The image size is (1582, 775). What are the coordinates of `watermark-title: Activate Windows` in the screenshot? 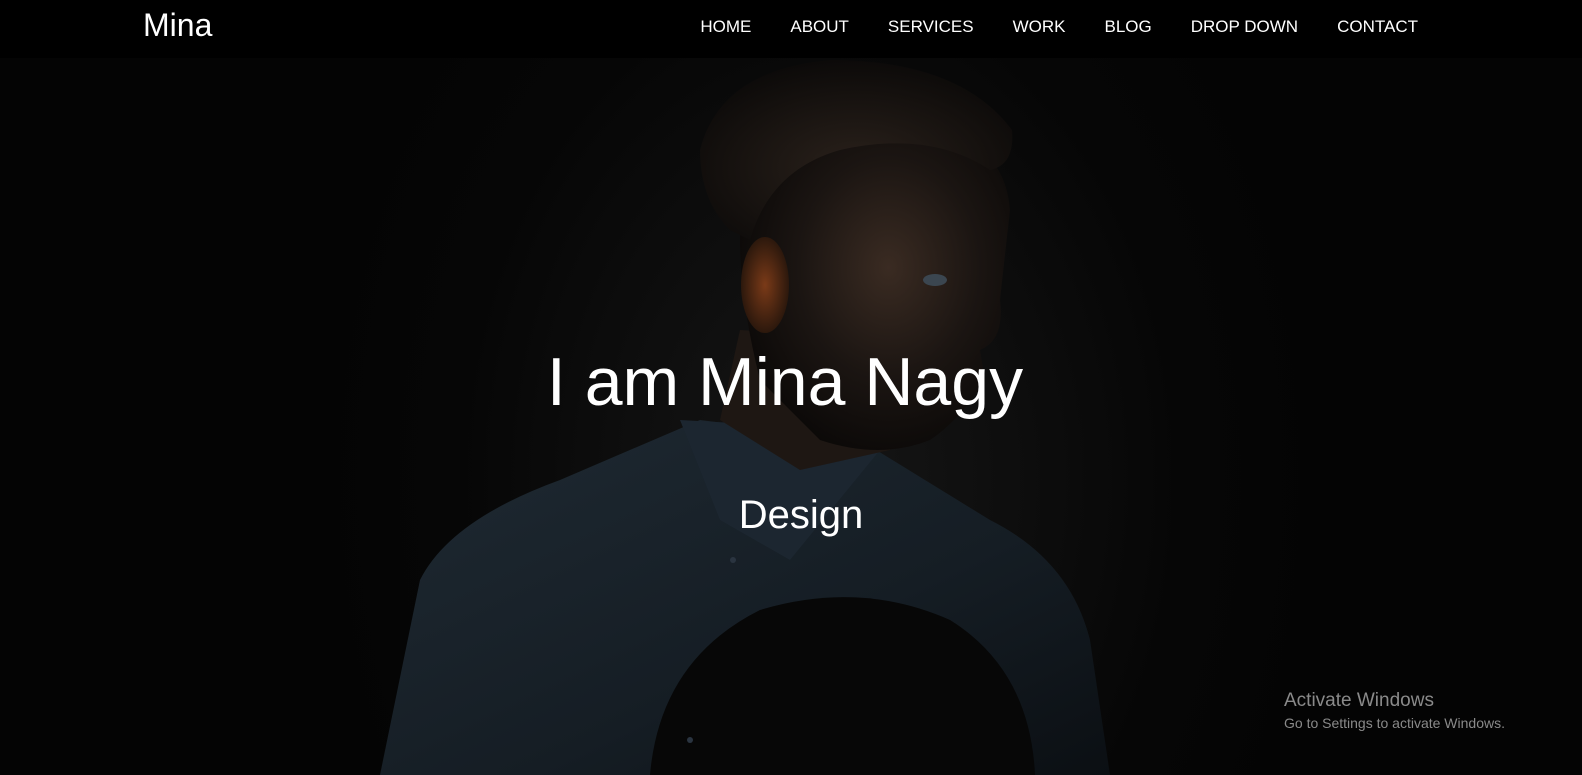 It's located at (1359, 700).